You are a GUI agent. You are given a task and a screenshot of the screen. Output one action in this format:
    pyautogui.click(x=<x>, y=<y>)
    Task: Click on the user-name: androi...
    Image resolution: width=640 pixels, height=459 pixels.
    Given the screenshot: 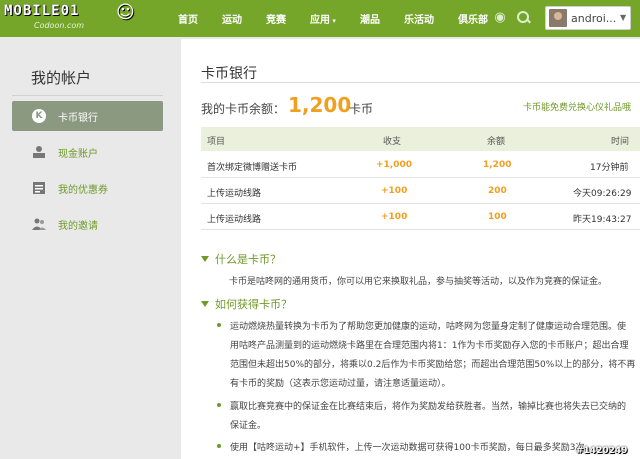 What is the action you would take?
    pyautogui.click(x=594, y=18)
    